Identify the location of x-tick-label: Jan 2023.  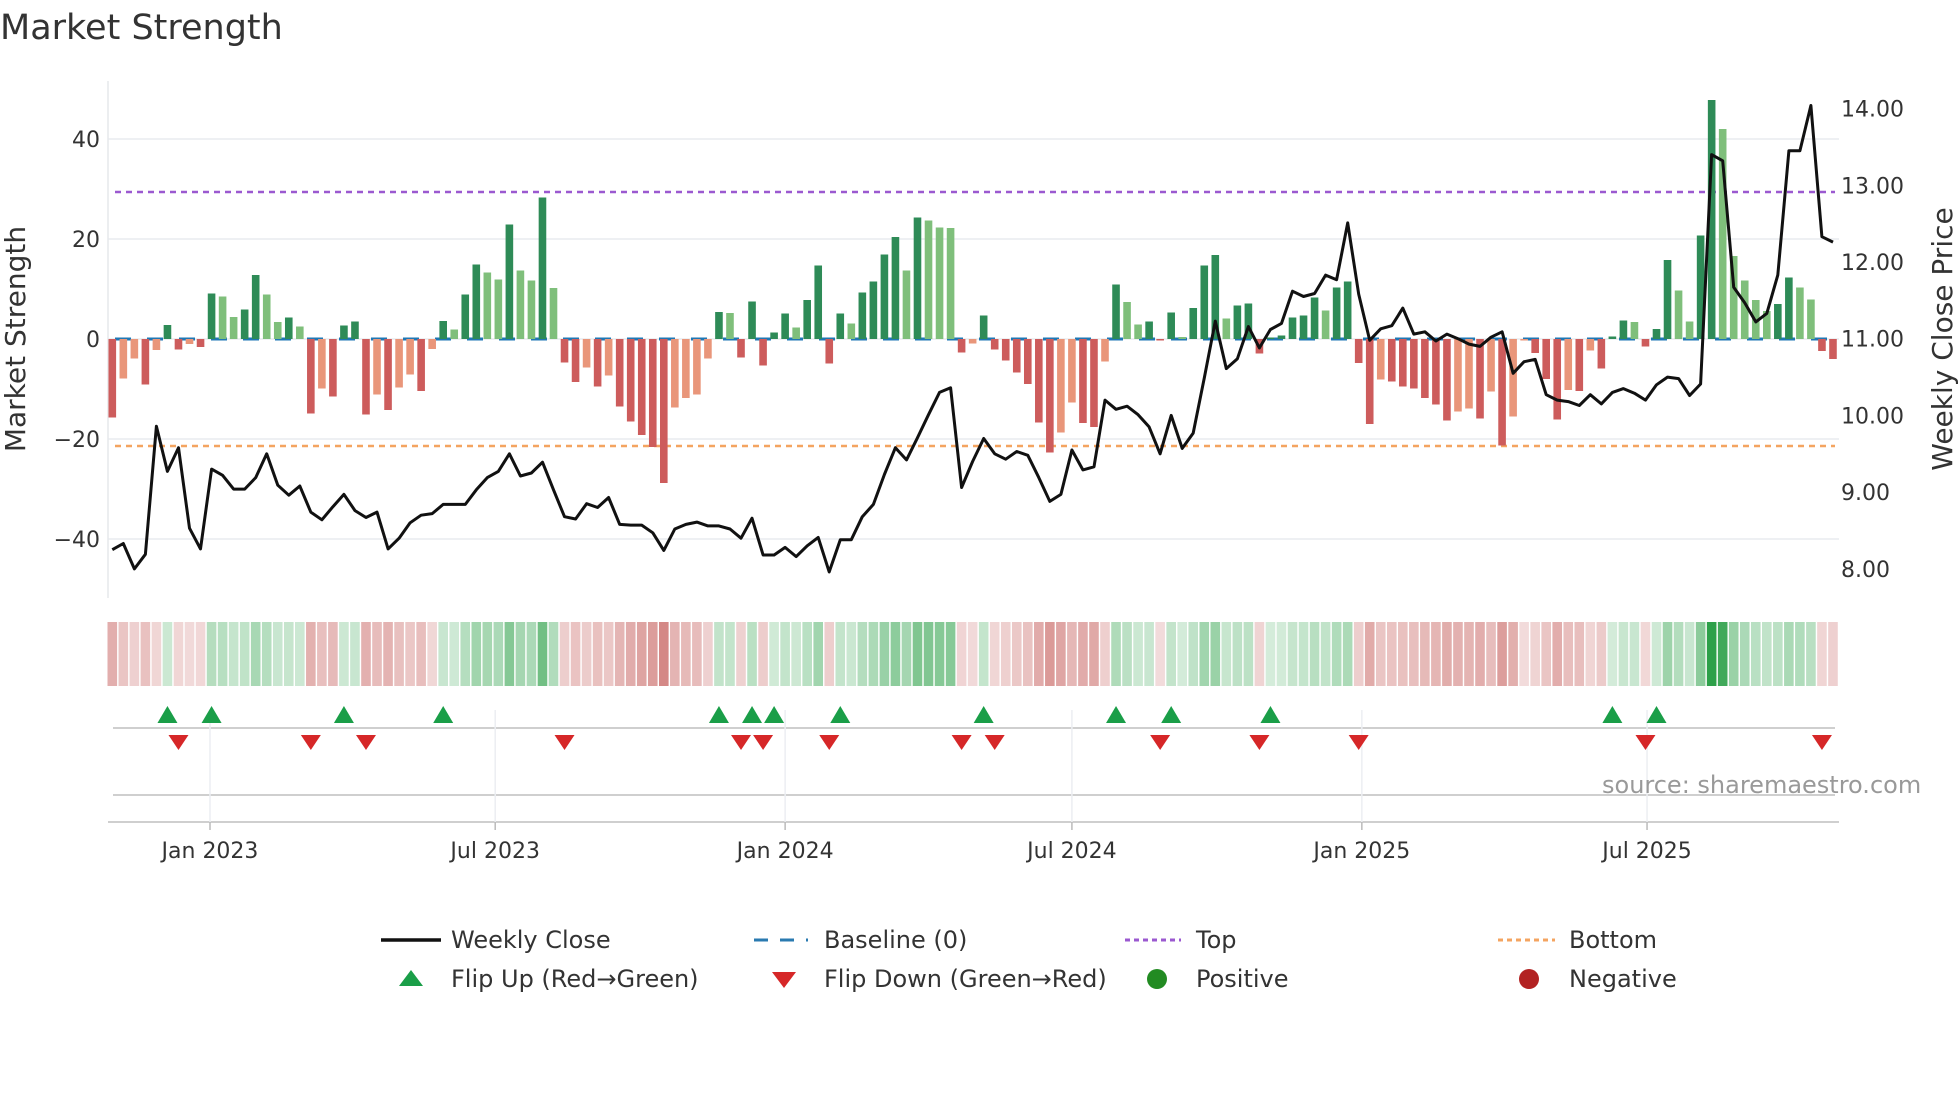
(209, 851).